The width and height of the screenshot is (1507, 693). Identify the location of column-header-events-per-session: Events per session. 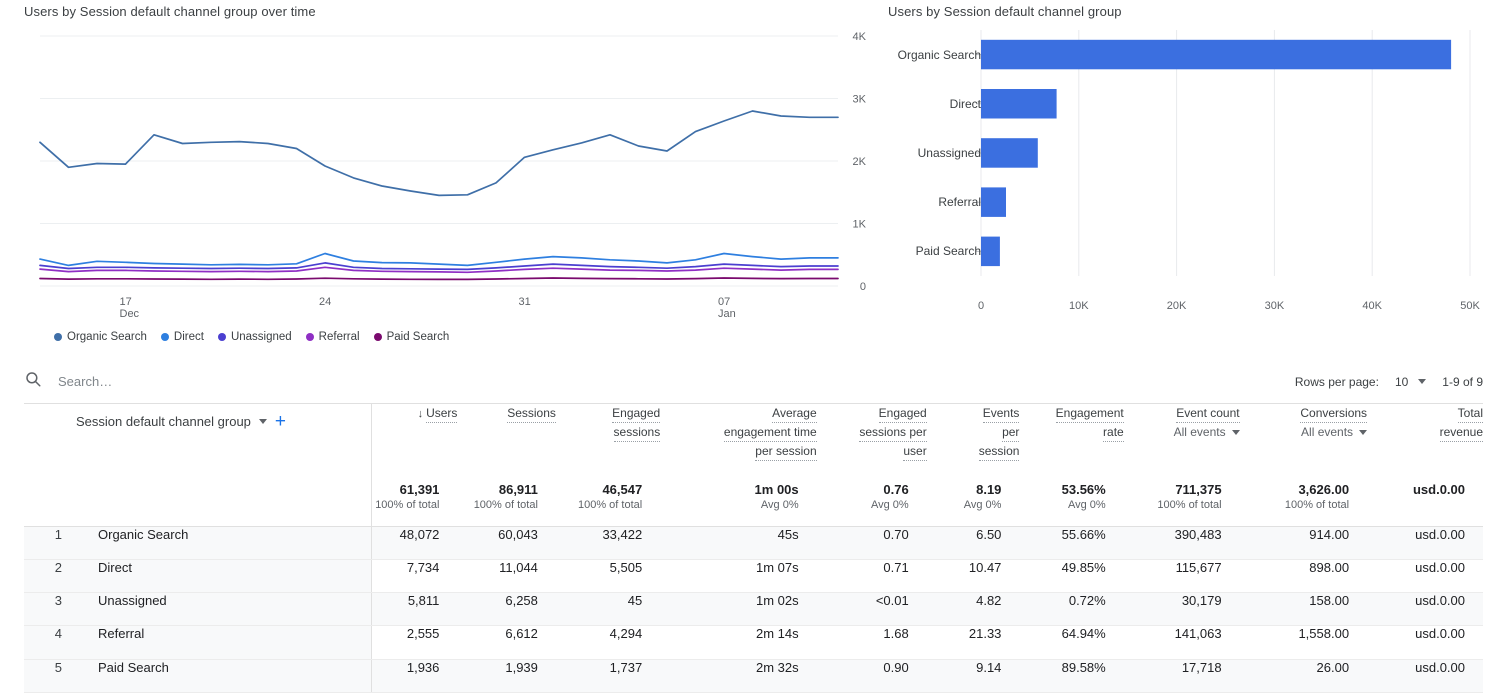
(973, 443).